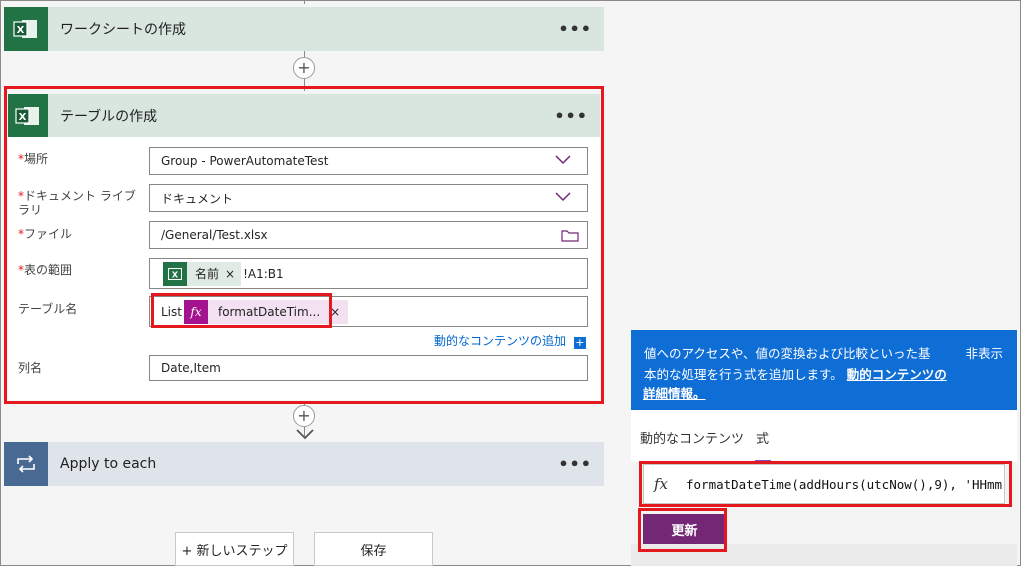  I want to click on panel-tabs: 動的なコンテンツ 式, so click(824, 436).